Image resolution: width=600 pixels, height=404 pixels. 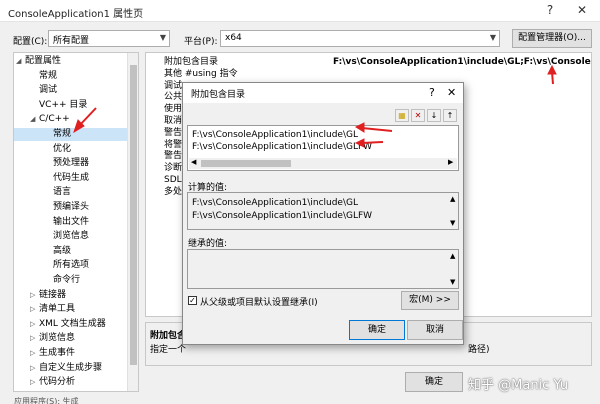 What do you see at coordinates (43, 61) in the screenshot?
I see `tree-item-label: 配置属性` at bounding box center [43, 61].